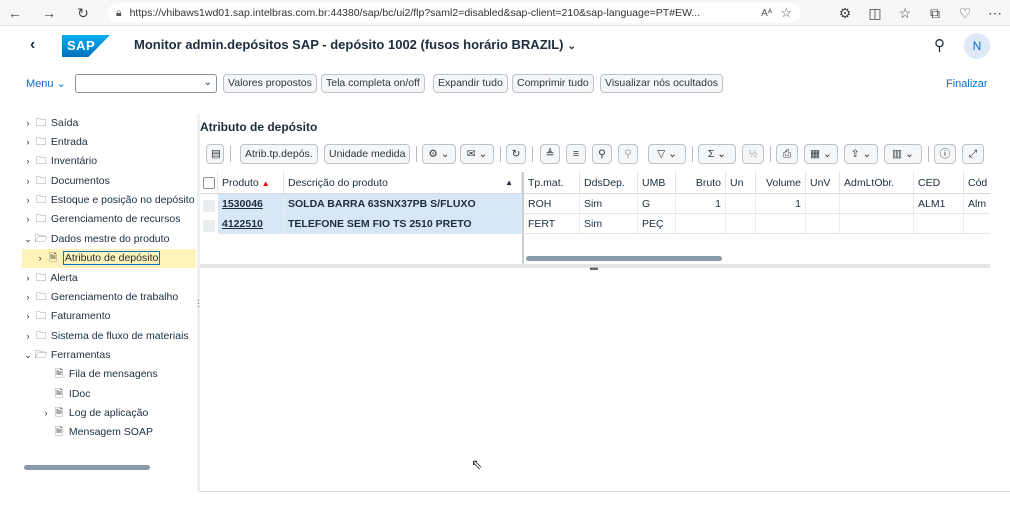 The image size is (1010, 506). I want to click on sort-descending-icon: ≡, so click(576, 154).